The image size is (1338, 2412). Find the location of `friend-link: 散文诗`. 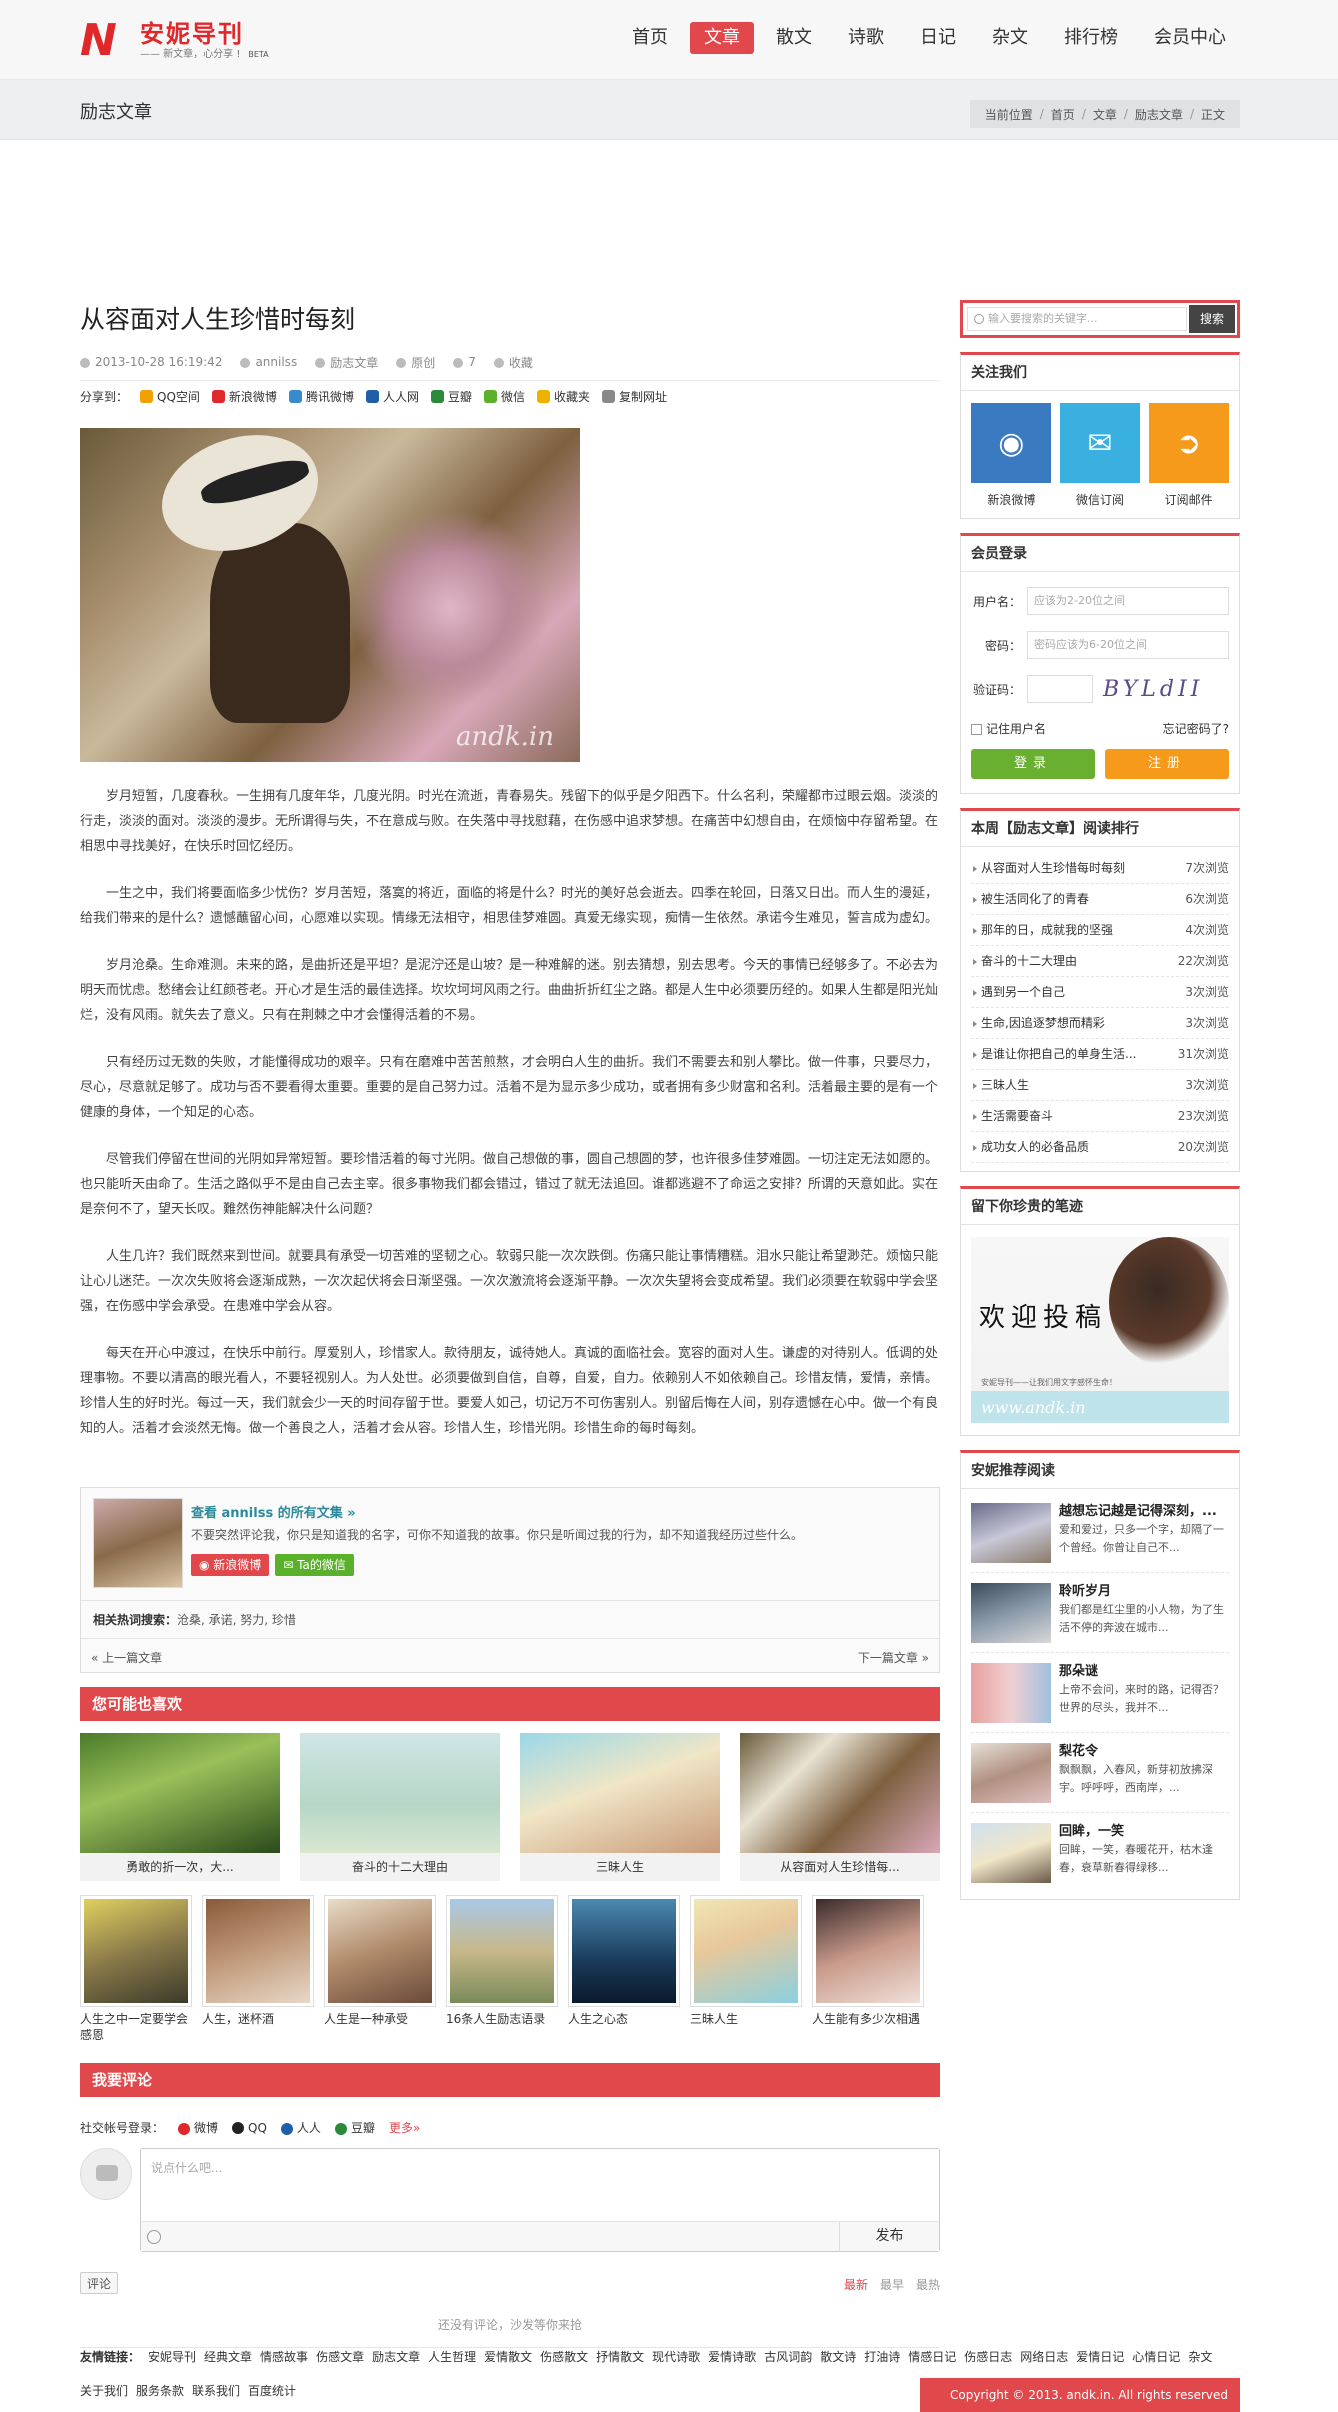

friend-link: 散文诗 is located at coordinates (838, 2357).